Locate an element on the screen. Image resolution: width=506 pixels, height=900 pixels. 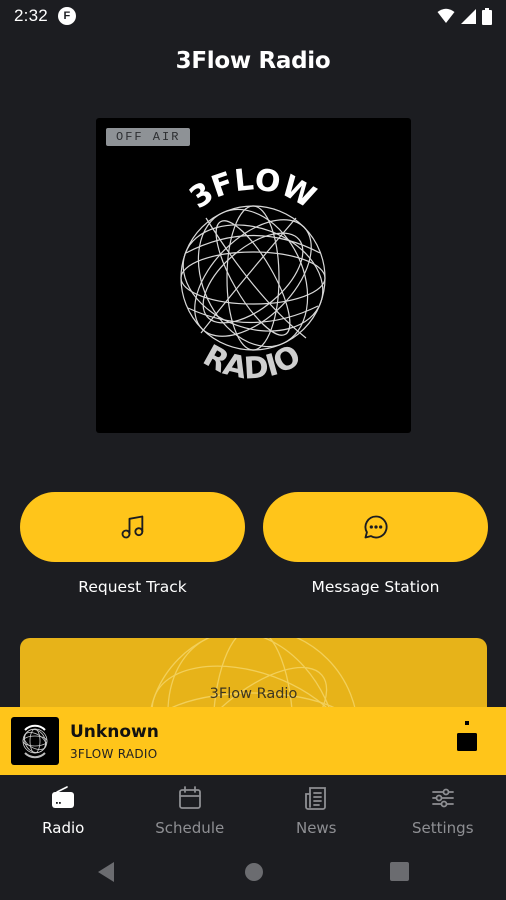
station-logo: 3FLOW RADIO is located at coordinates (253, 274).